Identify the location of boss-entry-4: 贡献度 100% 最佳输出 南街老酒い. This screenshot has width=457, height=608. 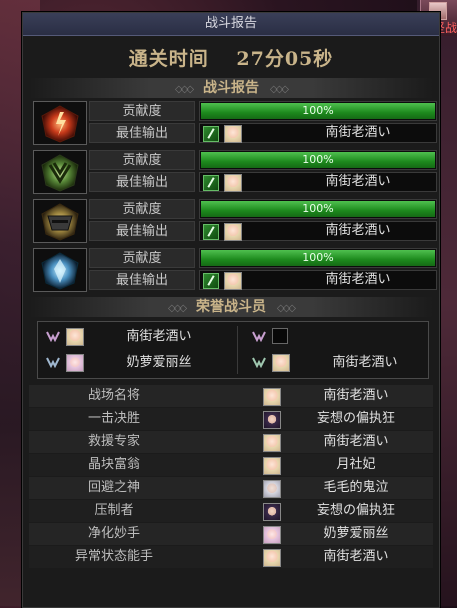
(235, 270).